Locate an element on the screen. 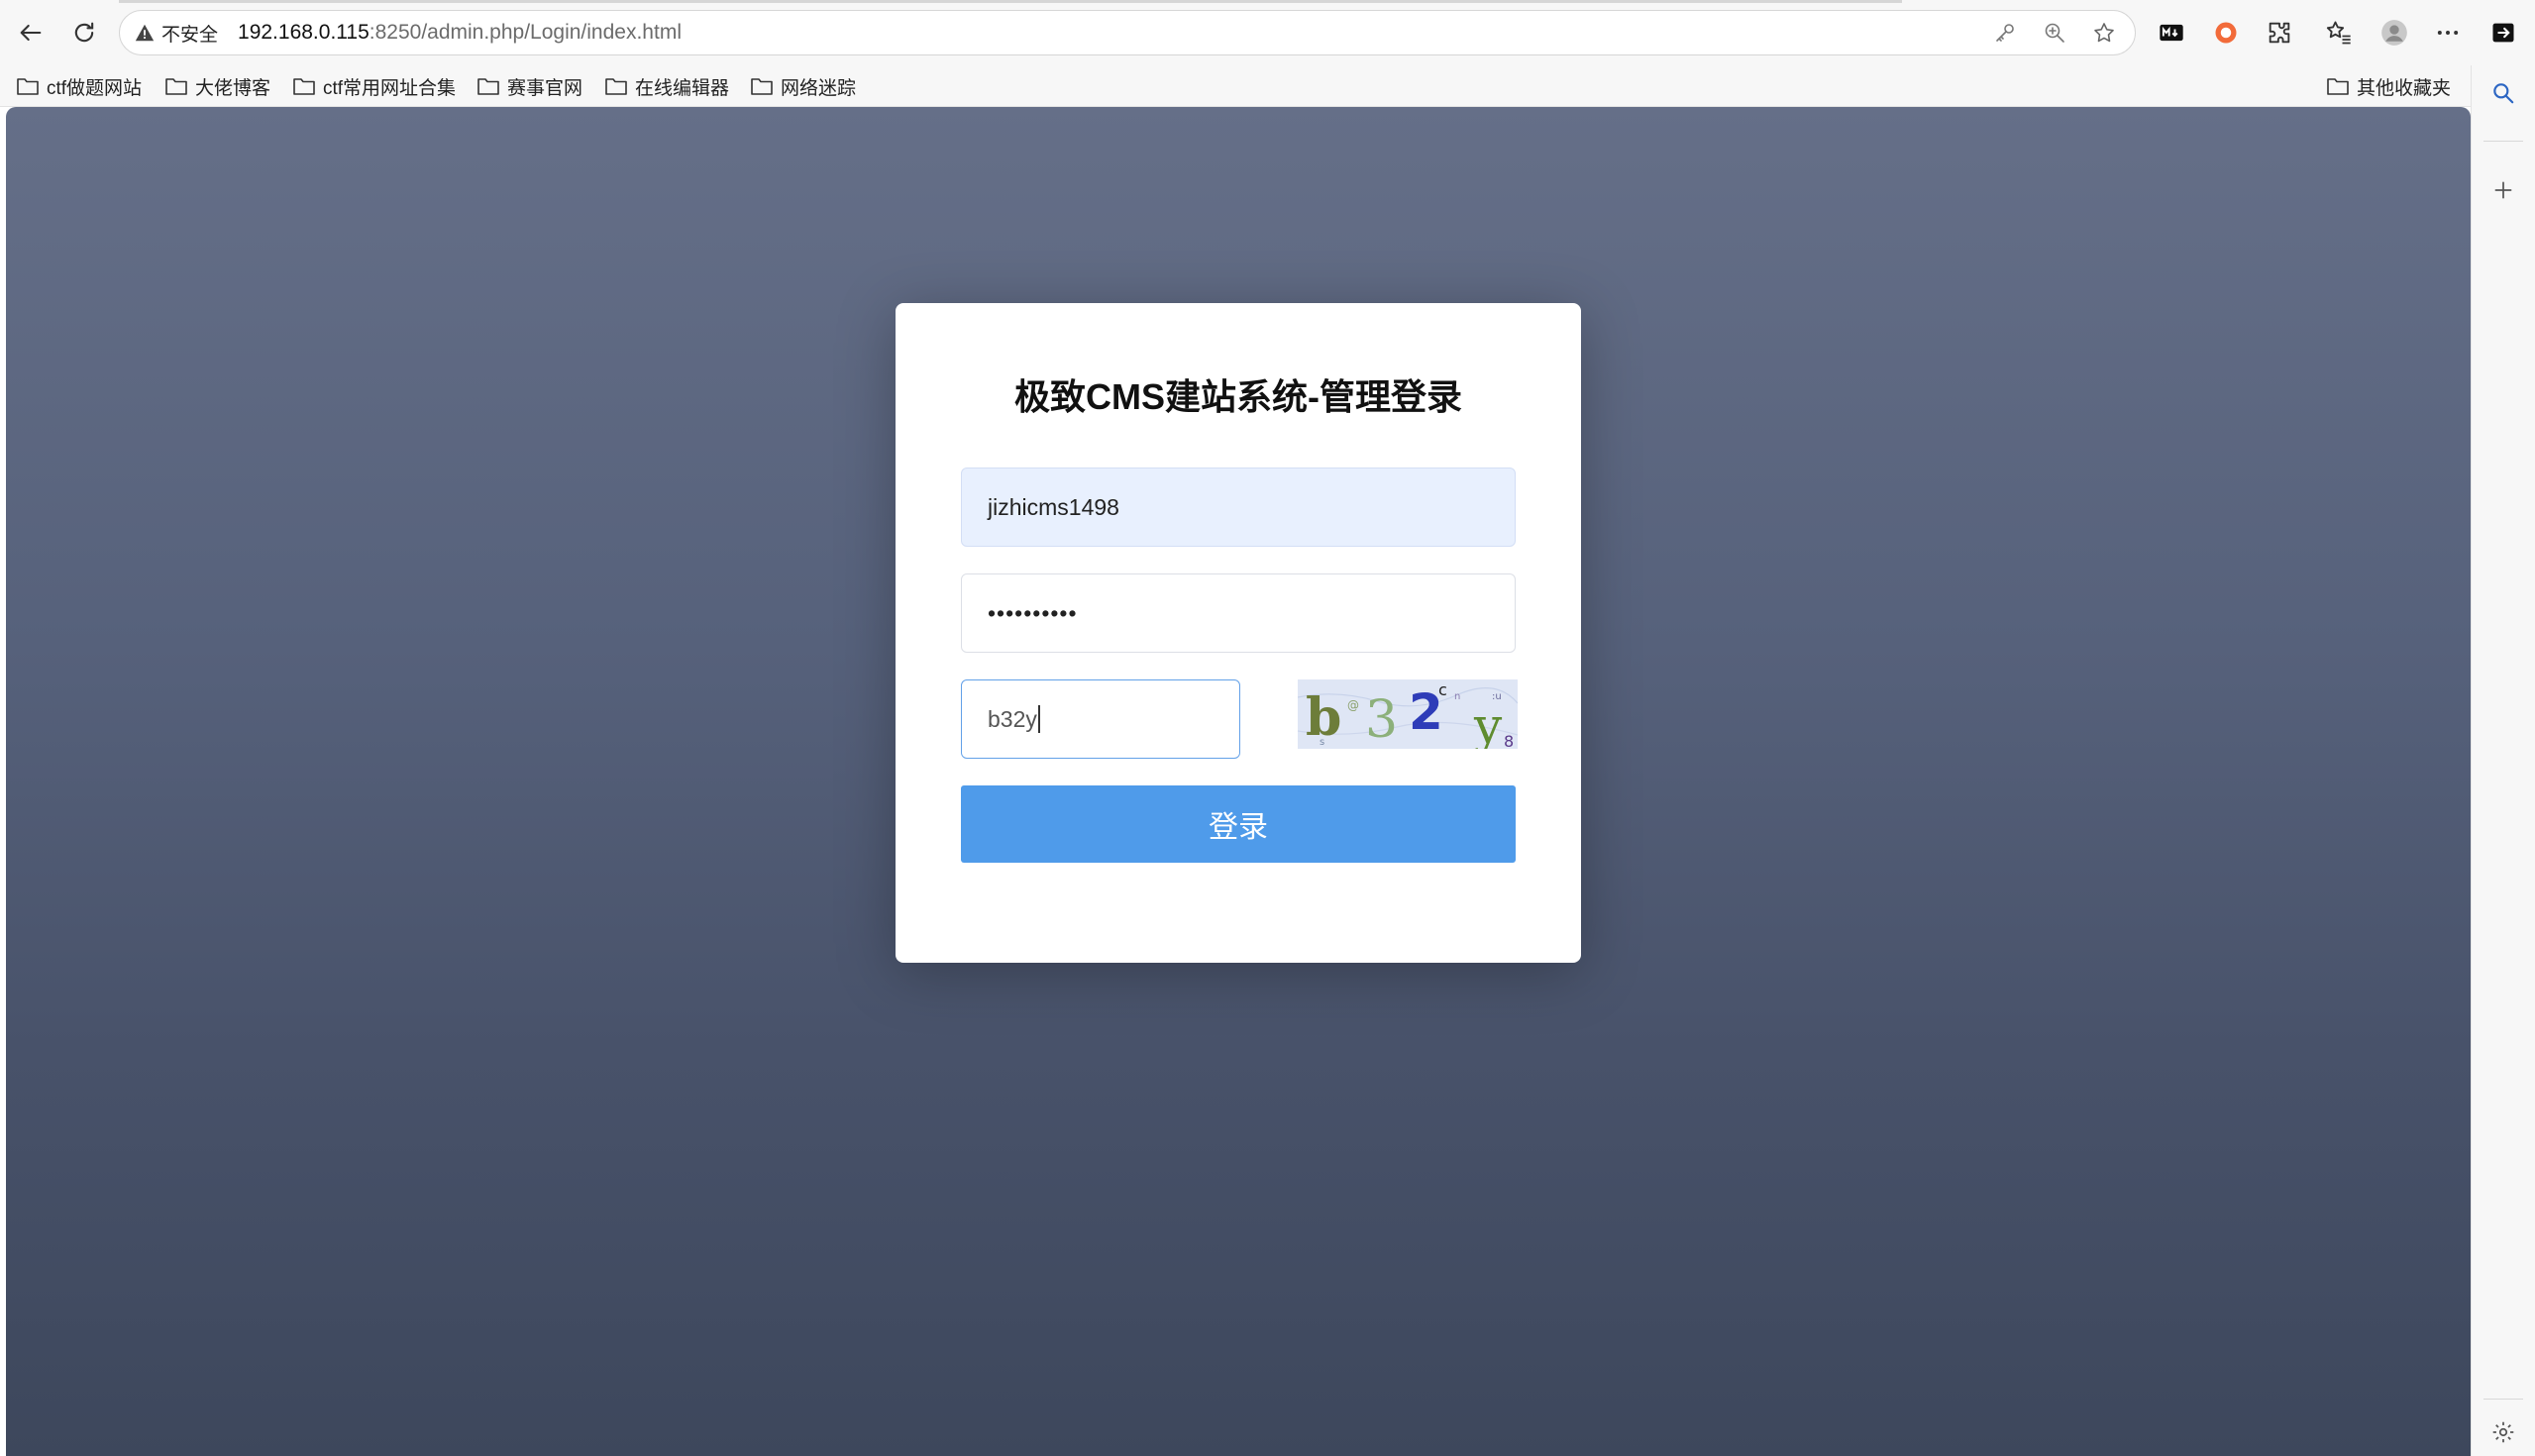 The image size is (2535, 1456). url-host: 192.168.0.115 is located at coordinates (304, 32).